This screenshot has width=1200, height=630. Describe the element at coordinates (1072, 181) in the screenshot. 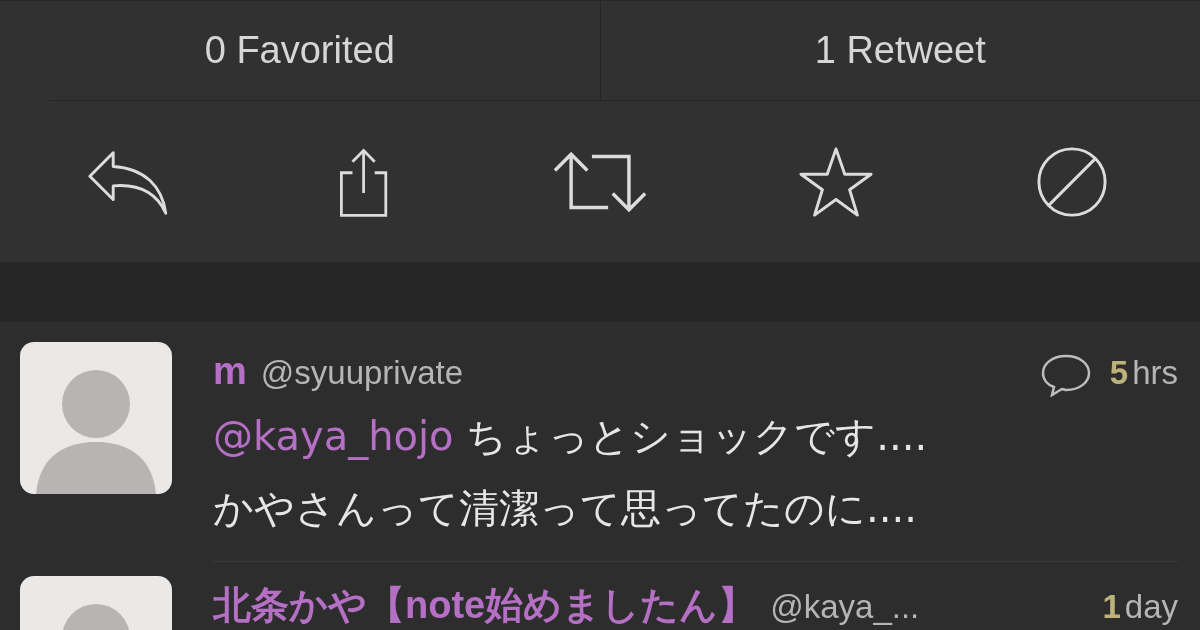

I see `block-icon` at that location.